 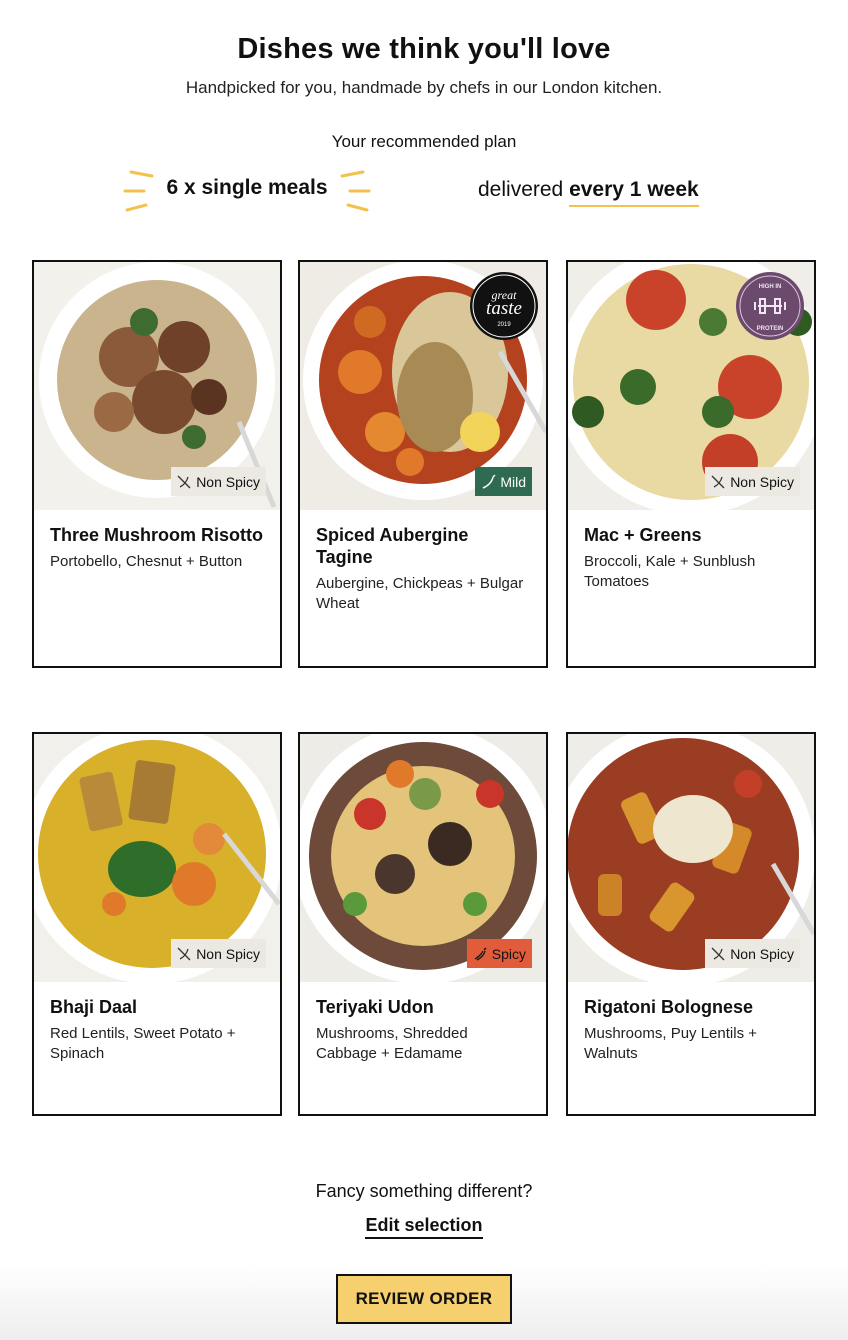 I want to click on plan-label: Your recommended plan, so click(x=424, y=141).